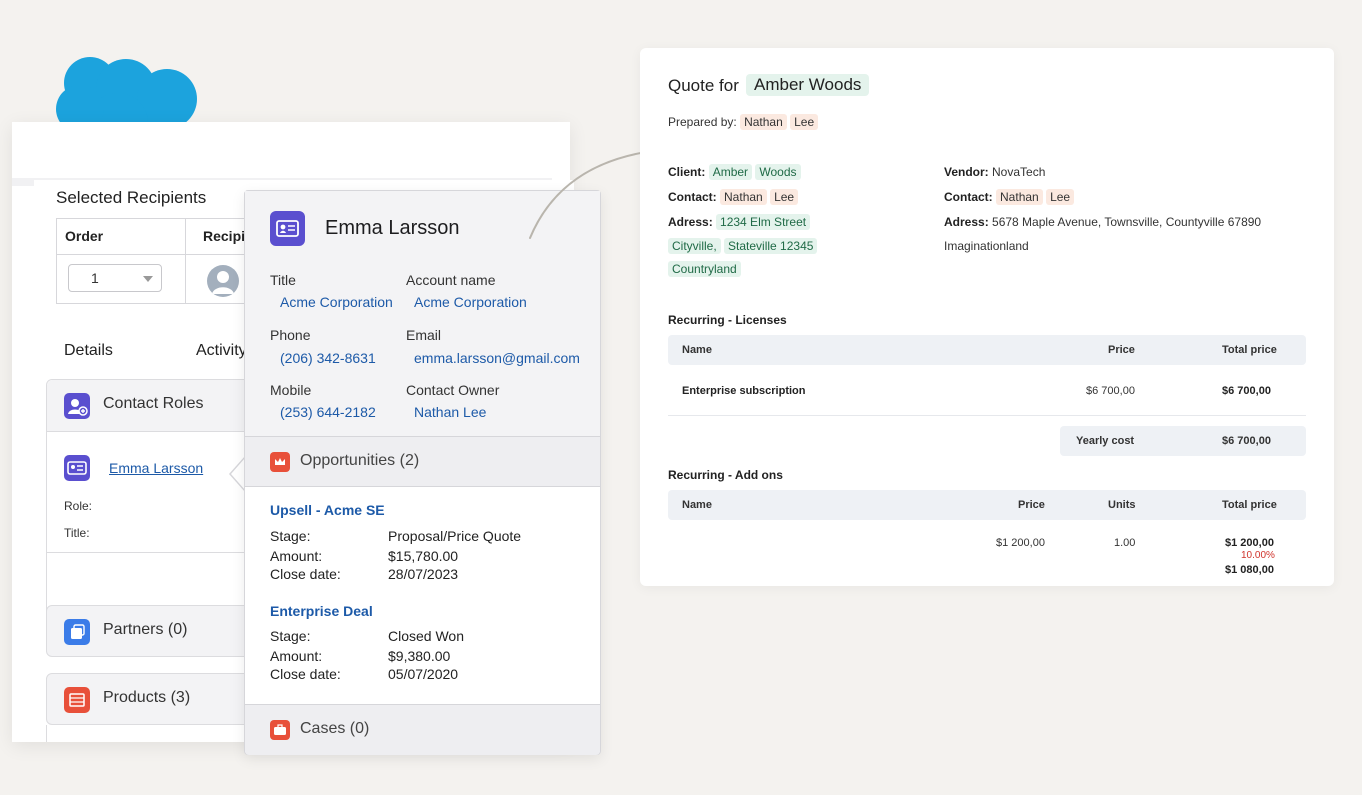 The height and width of the screenshot is (795, 1362). Describe the element at coordinates (1105, 441) in the screenshot. I see `yearly-cost-label: Yearly cost` at that location.